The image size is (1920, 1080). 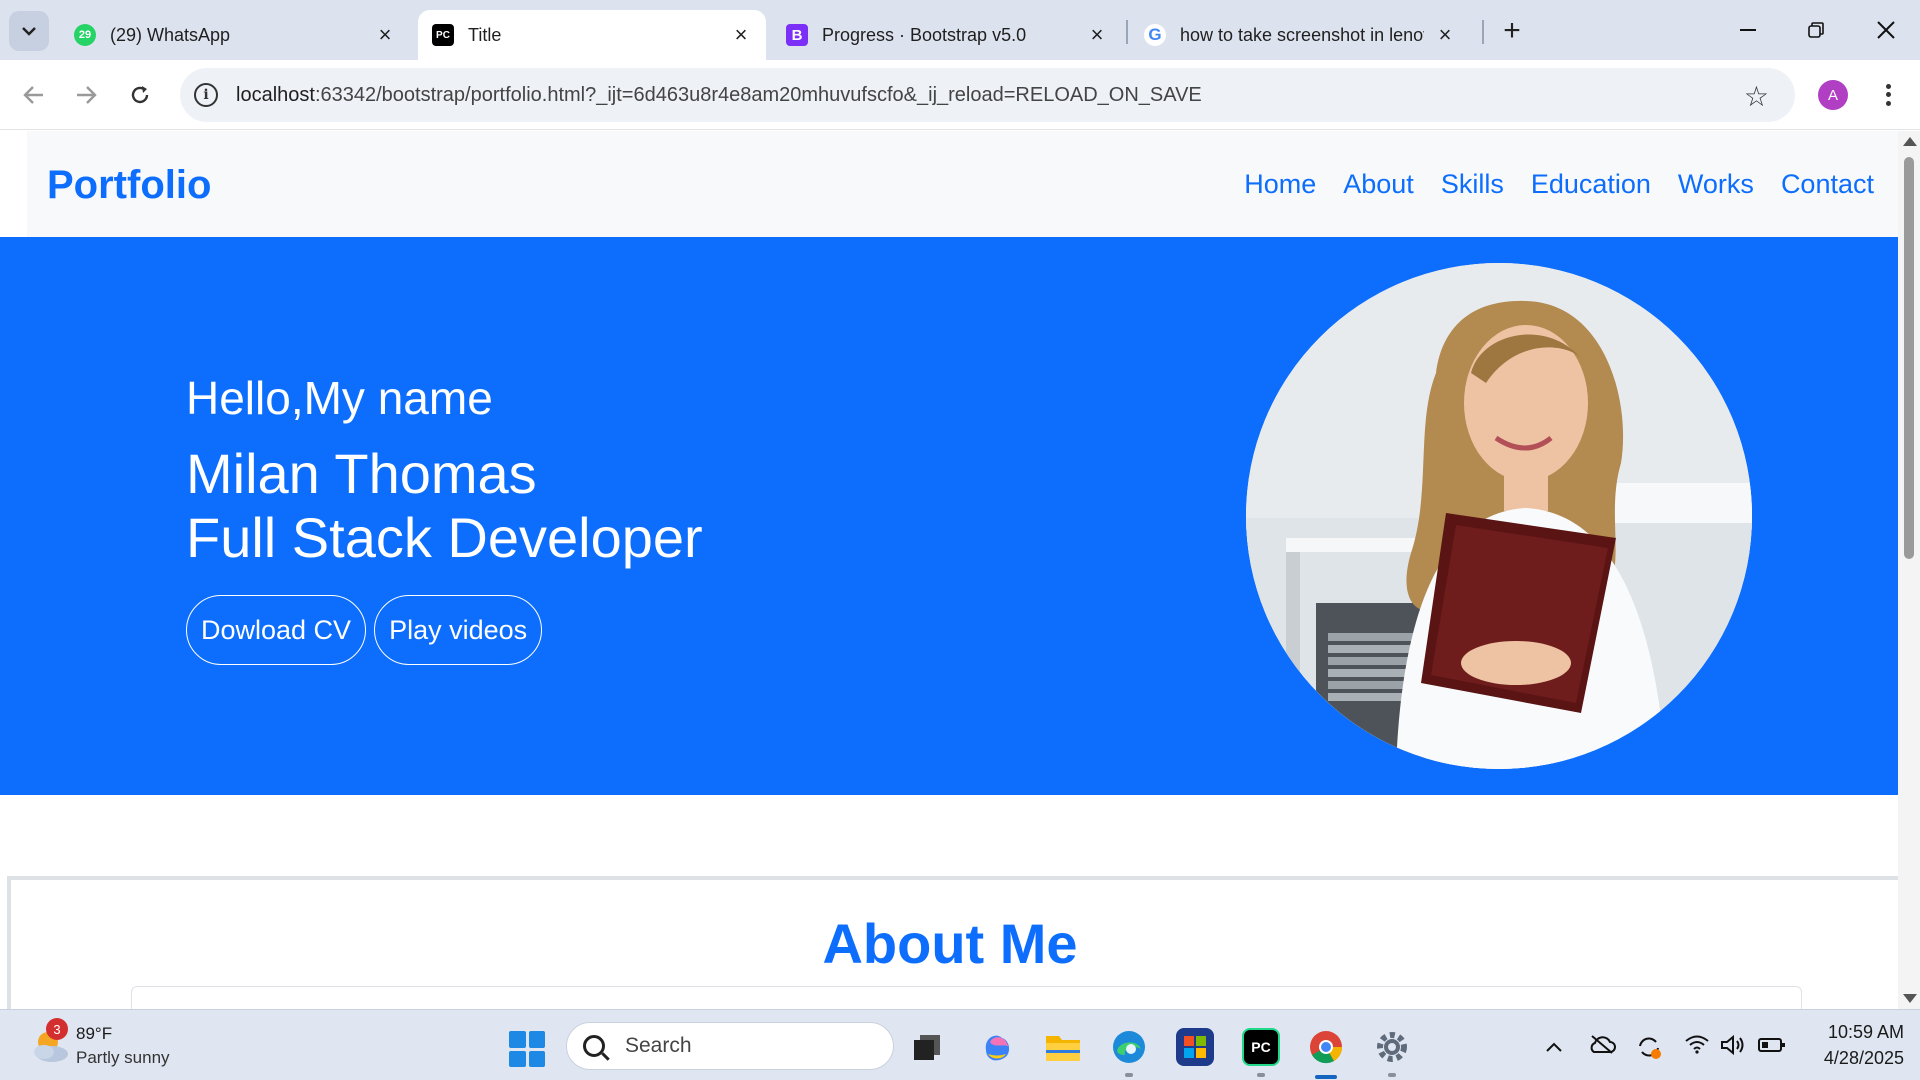 I want to click on minimize-icon, so click(x=1748, y=30).